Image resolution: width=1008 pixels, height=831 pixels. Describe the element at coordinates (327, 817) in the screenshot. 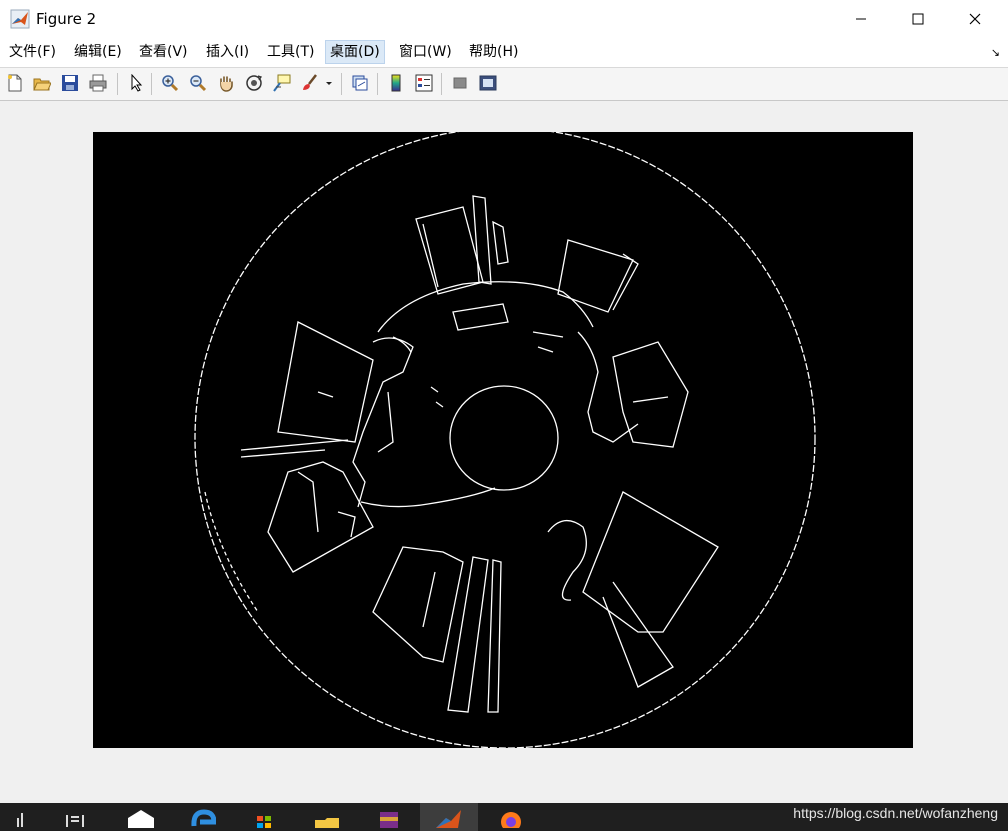

I see `file-explorer-button` at that location.